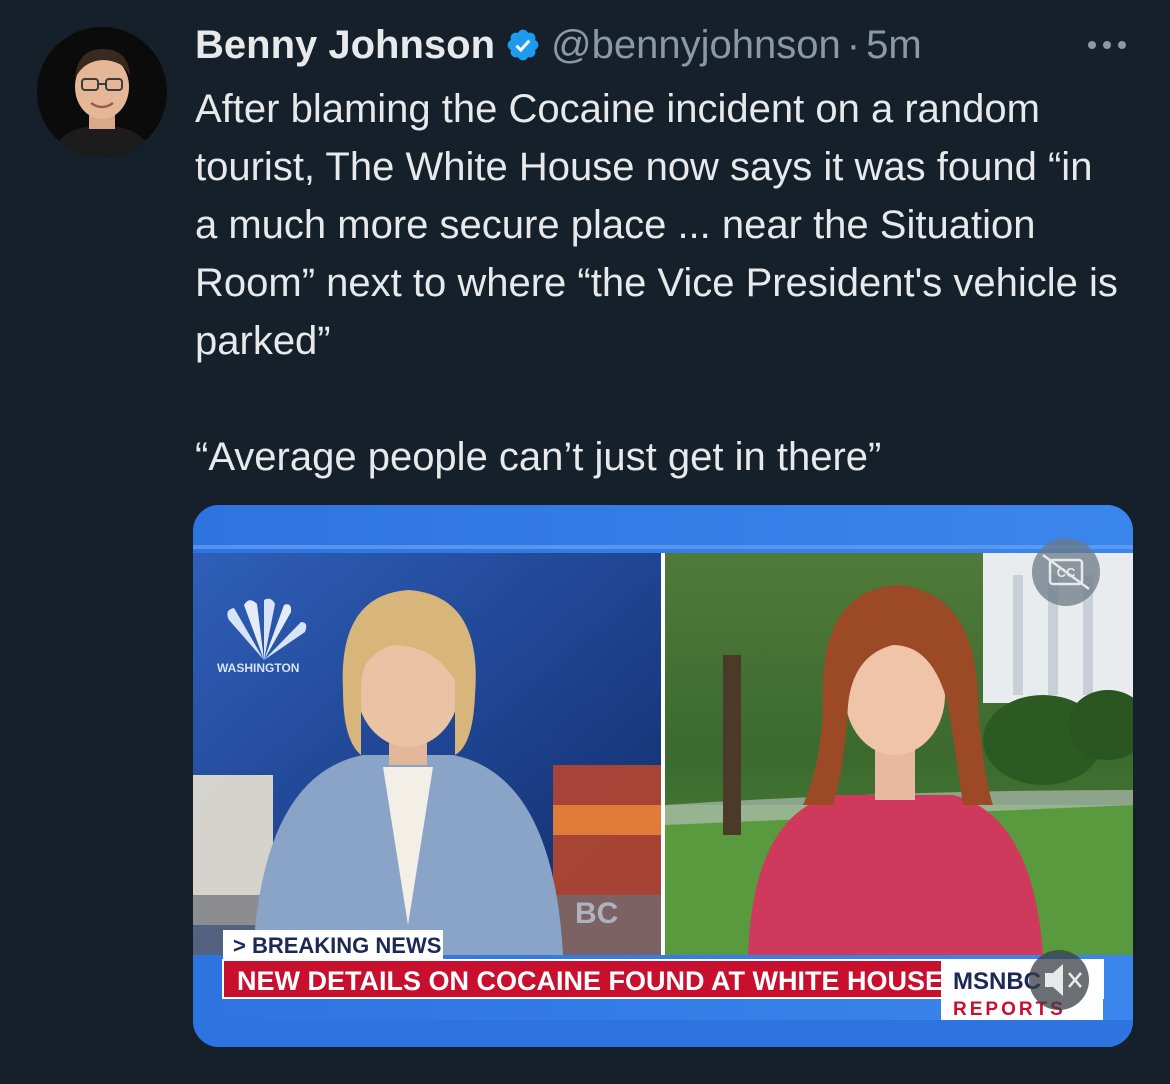 The width and height of the screenshot is (1170, 1084). Describe the element at coordinates (1107, 45) in the screenshot. I see `more-options-icon` at that location.